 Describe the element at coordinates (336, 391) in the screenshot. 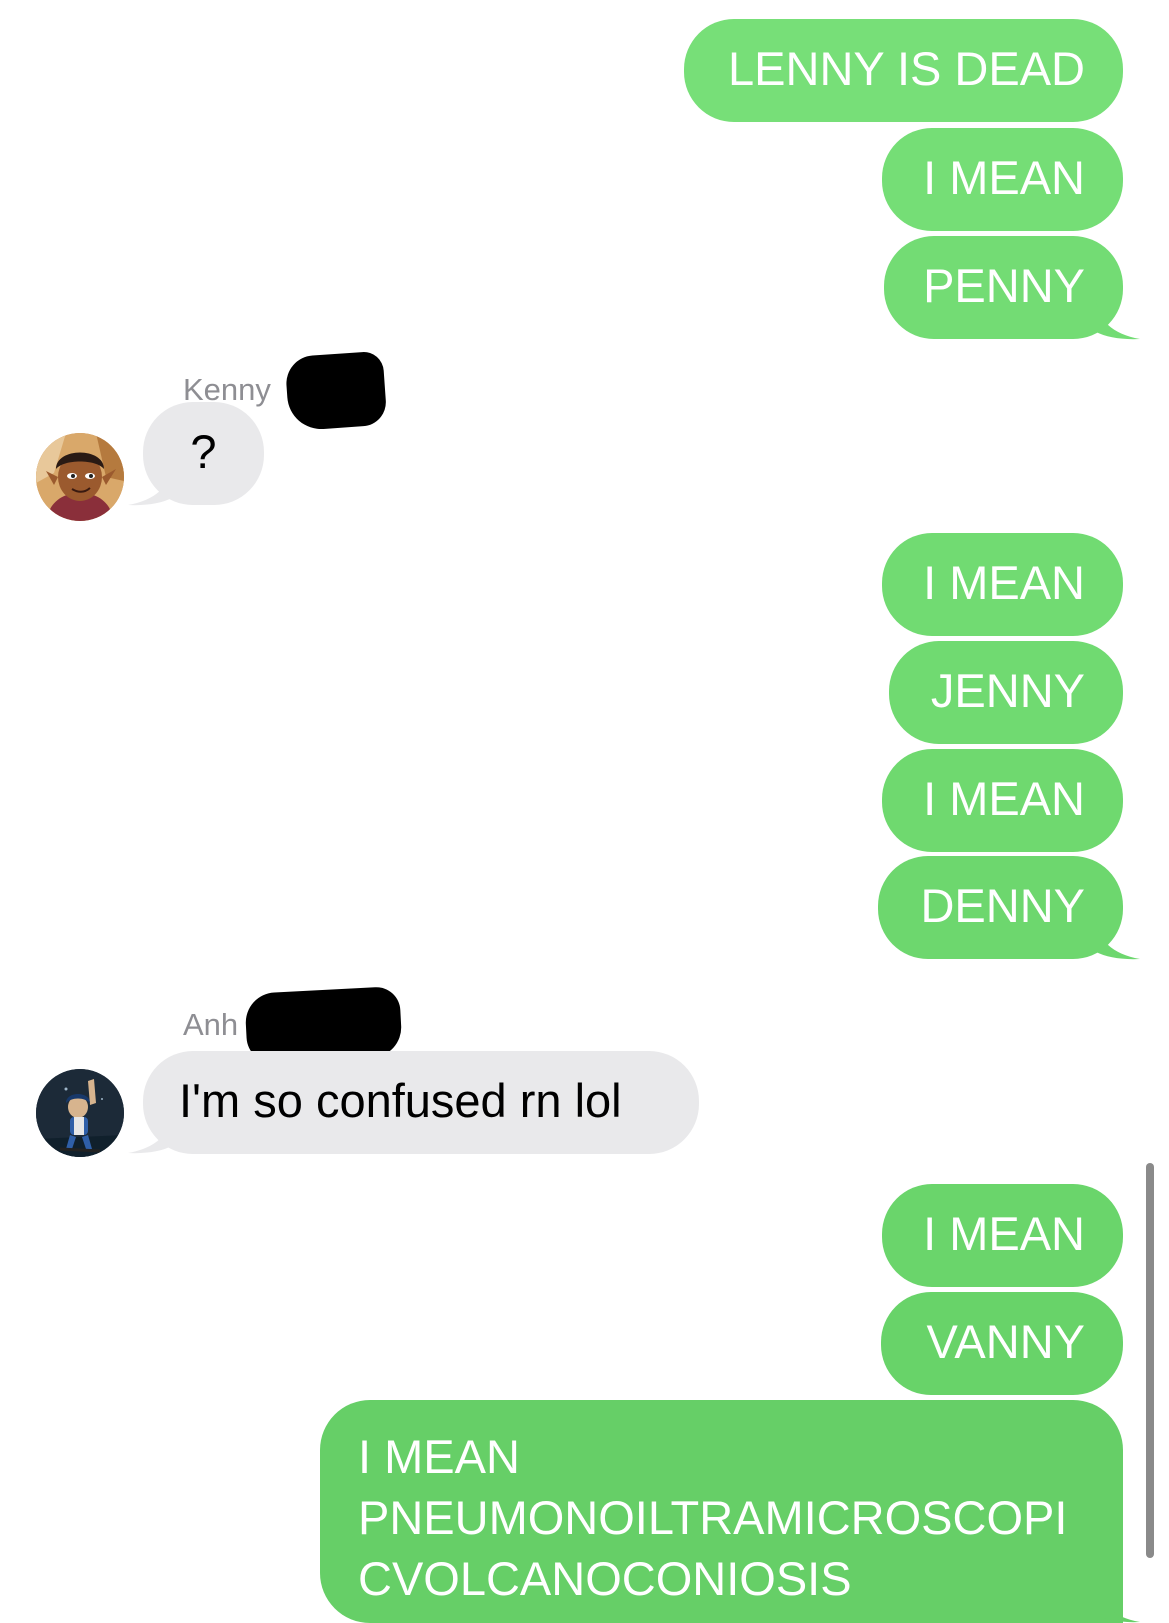

I see `redaction-mark` at that location.